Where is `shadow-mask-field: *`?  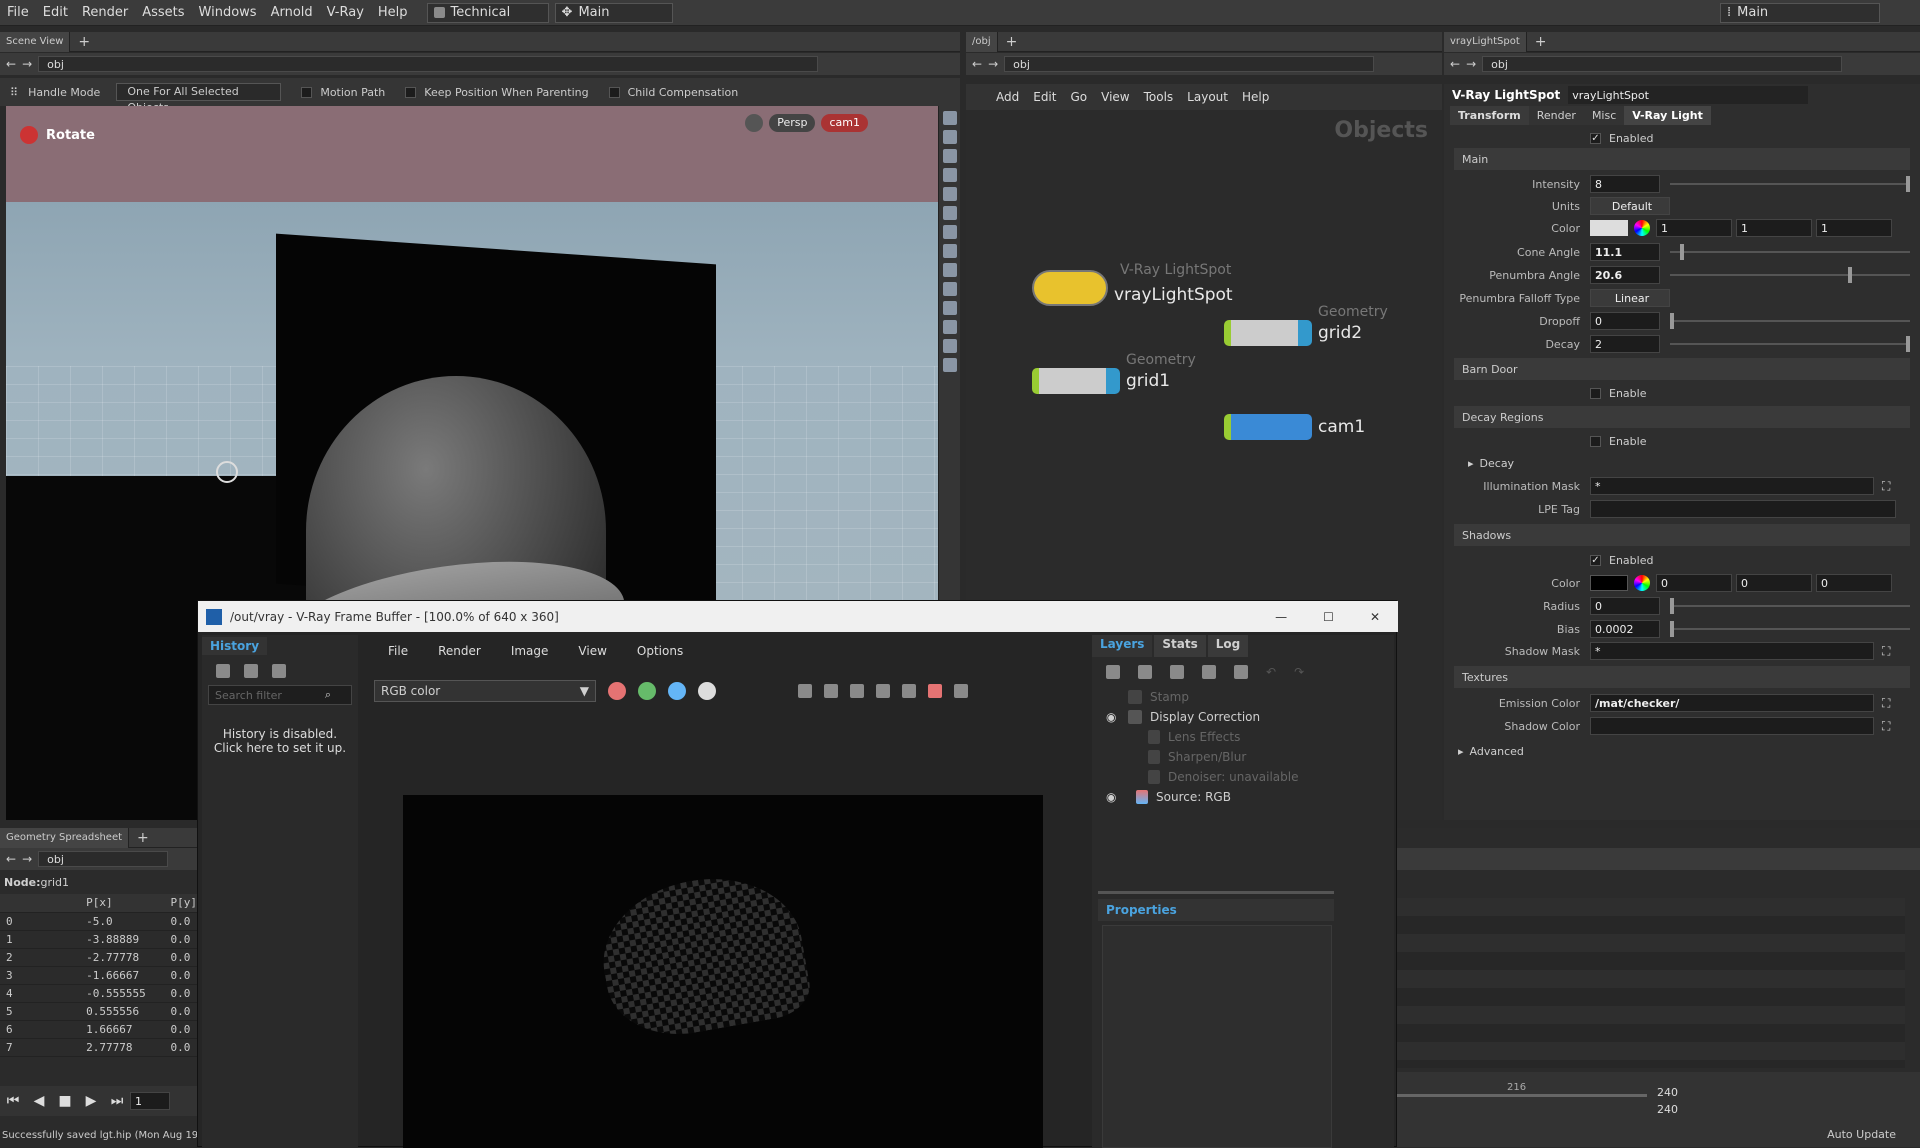
shadow-mask-field: * is located at coordinates (1732, 651).